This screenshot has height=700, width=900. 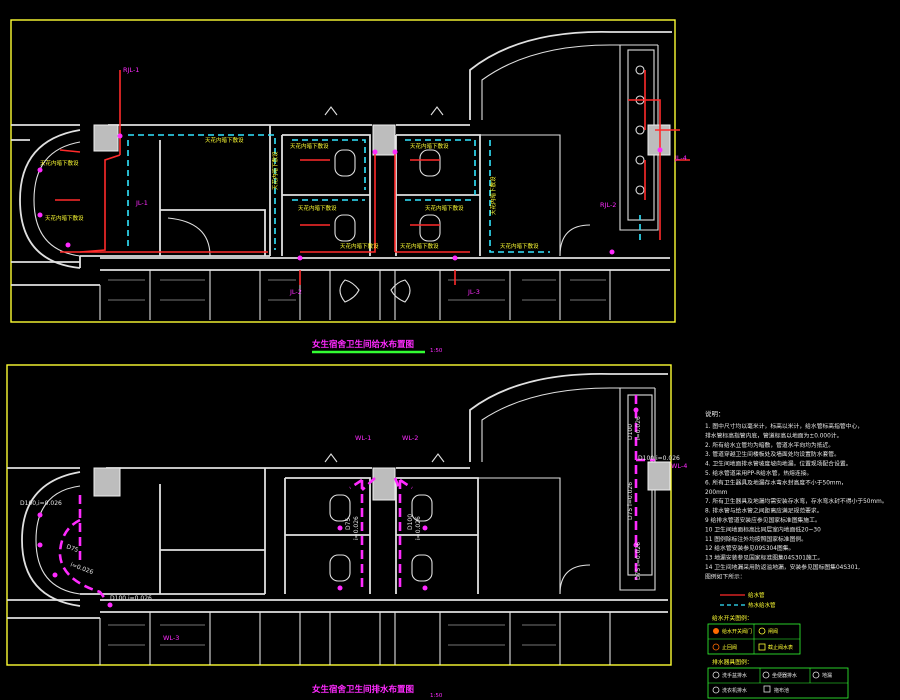 What do you see at coordinates (141, 203) in the screenshot?
I see `label-jl1: JL-1` at bounding box center [141, 203].